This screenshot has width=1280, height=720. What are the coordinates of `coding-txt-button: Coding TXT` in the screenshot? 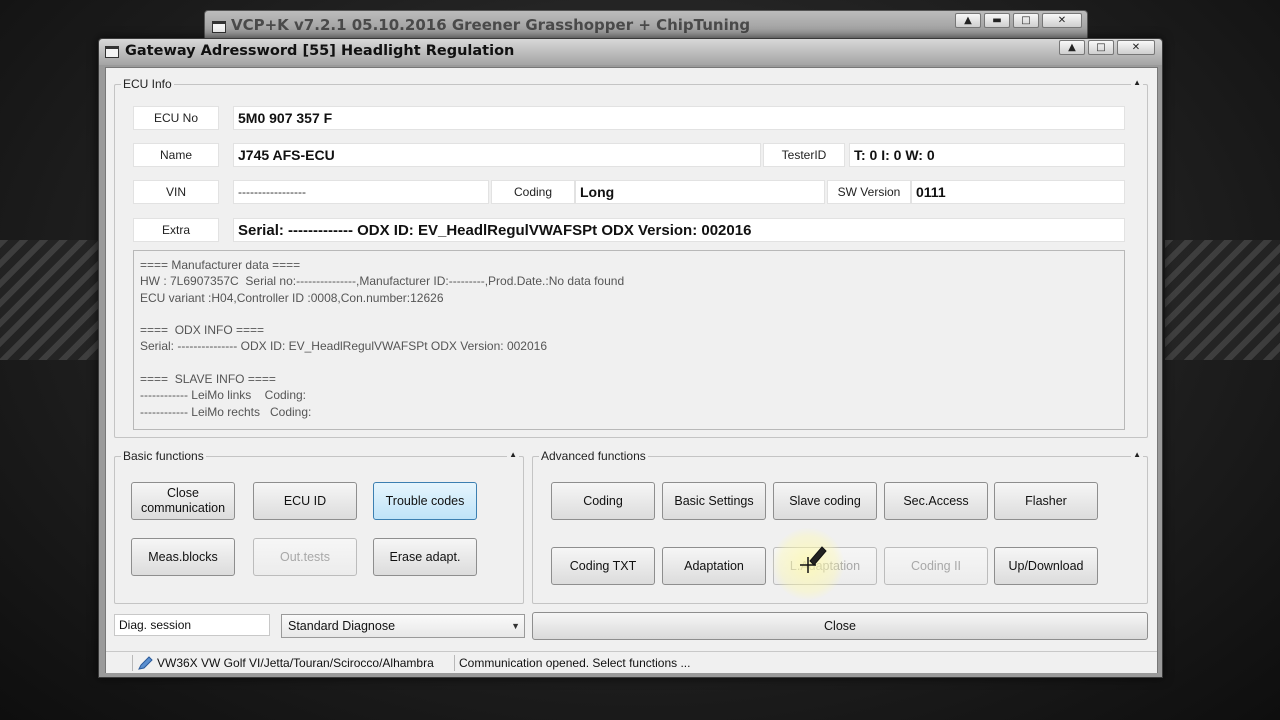 It's located at (603, 566).